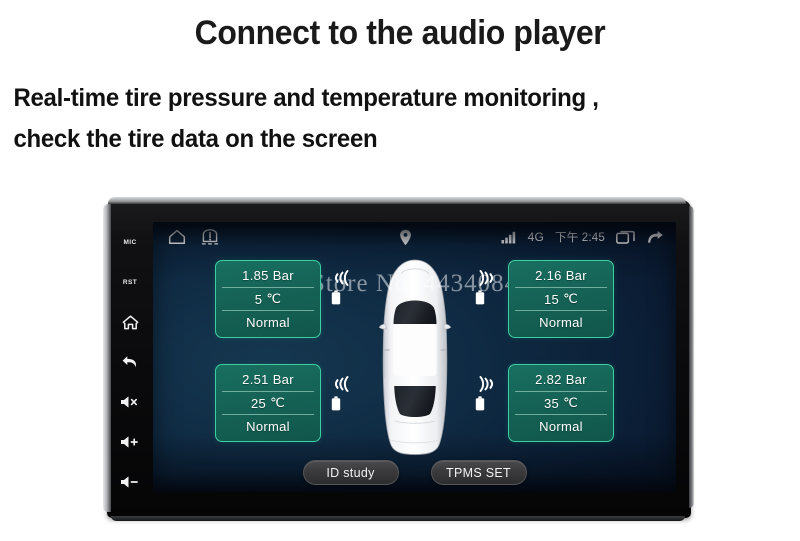 The height and width of the screenshot is (541, 800). I want to click on mute-key, so click(130, 402).